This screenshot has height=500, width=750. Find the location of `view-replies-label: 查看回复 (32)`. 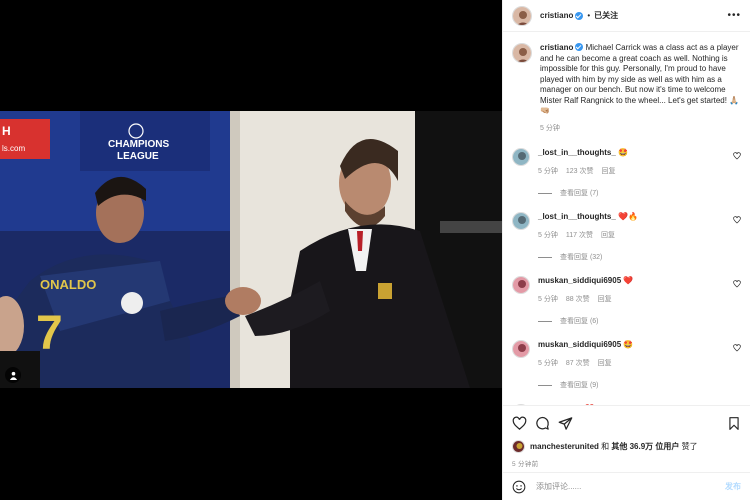

view-replies-label: 查看回复 (32) is located at coordinates (581, 257).